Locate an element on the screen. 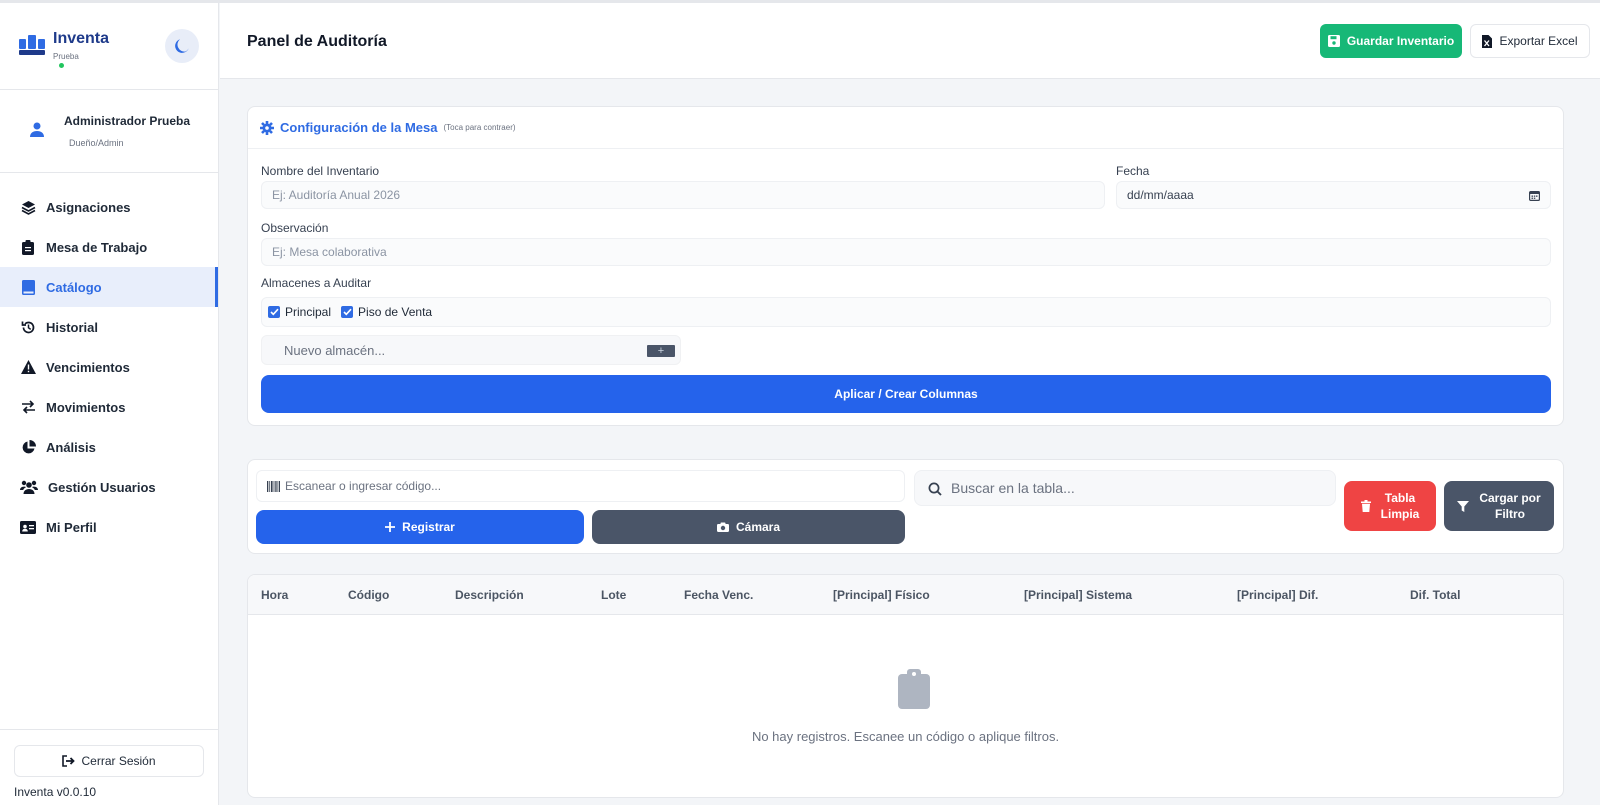 The width and height of the screenshot is (1600, 805). add-warehouse-button: + is located at coordinates (661, 351).